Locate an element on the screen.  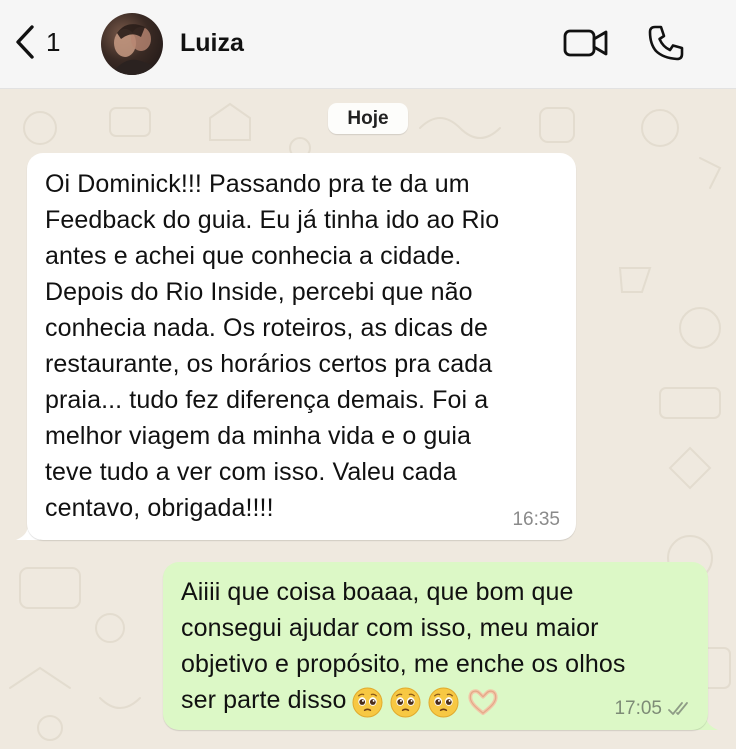
avatar is located at coordinates (132, 44).